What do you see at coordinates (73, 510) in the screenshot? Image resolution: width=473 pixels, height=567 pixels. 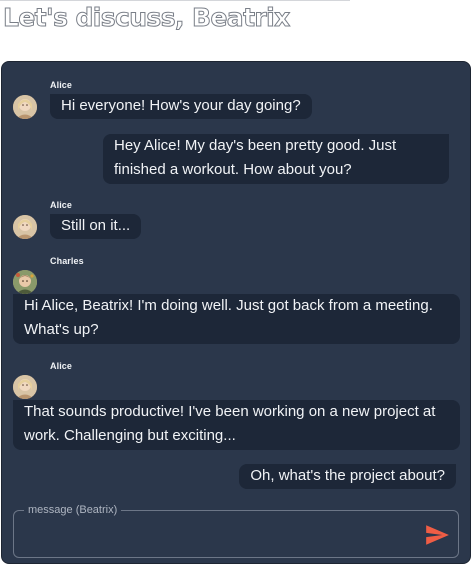 I see `composer-label: message (Beatrix)` at bounding box center [73, 510].